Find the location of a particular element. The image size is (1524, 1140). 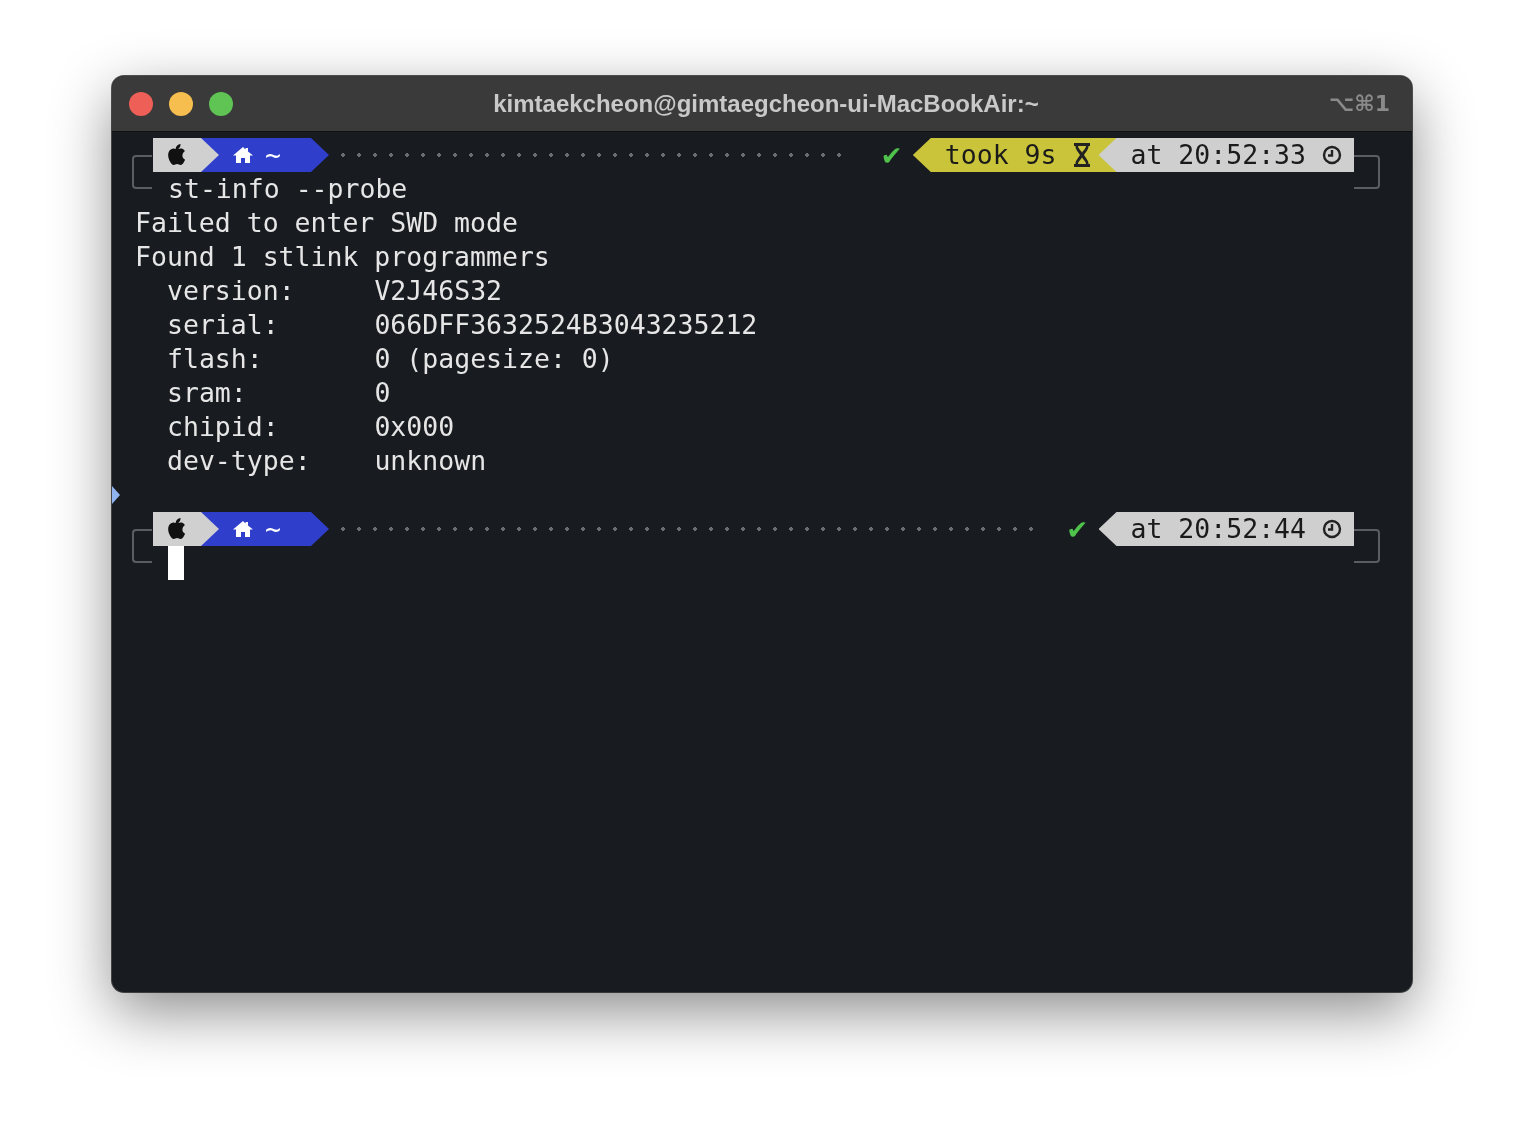

hourglass-icon is located at coordinates (1081, 155).